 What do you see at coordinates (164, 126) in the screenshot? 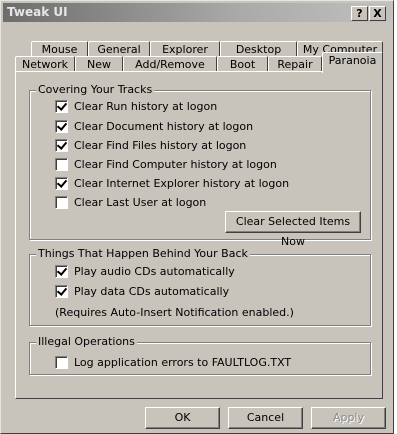
I see `clear-document-history-label: Clear Document history at logon` at bounding box center [164, 126].